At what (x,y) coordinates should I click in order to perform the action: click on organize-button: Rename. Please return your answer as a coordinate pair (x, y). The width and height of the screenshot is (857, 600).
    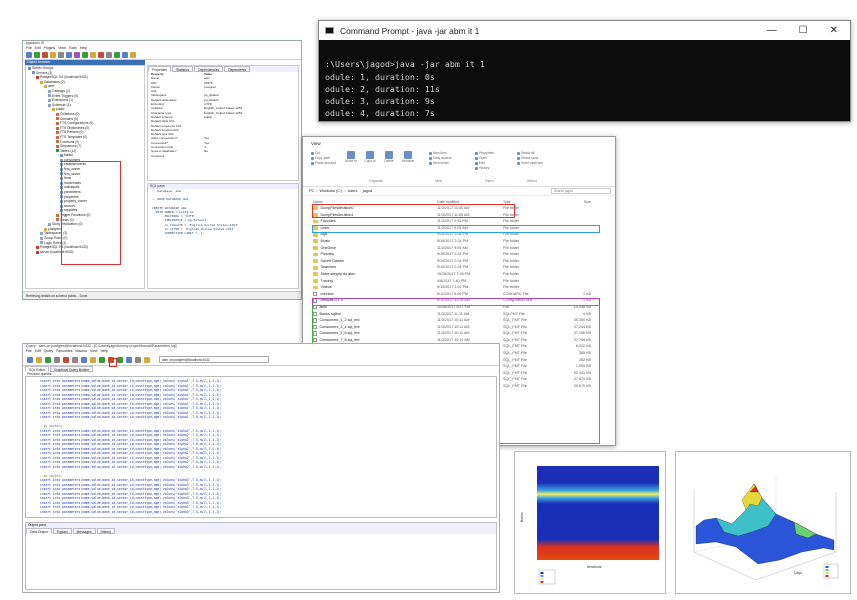
    Looking at the image, I should click on (408, 157).